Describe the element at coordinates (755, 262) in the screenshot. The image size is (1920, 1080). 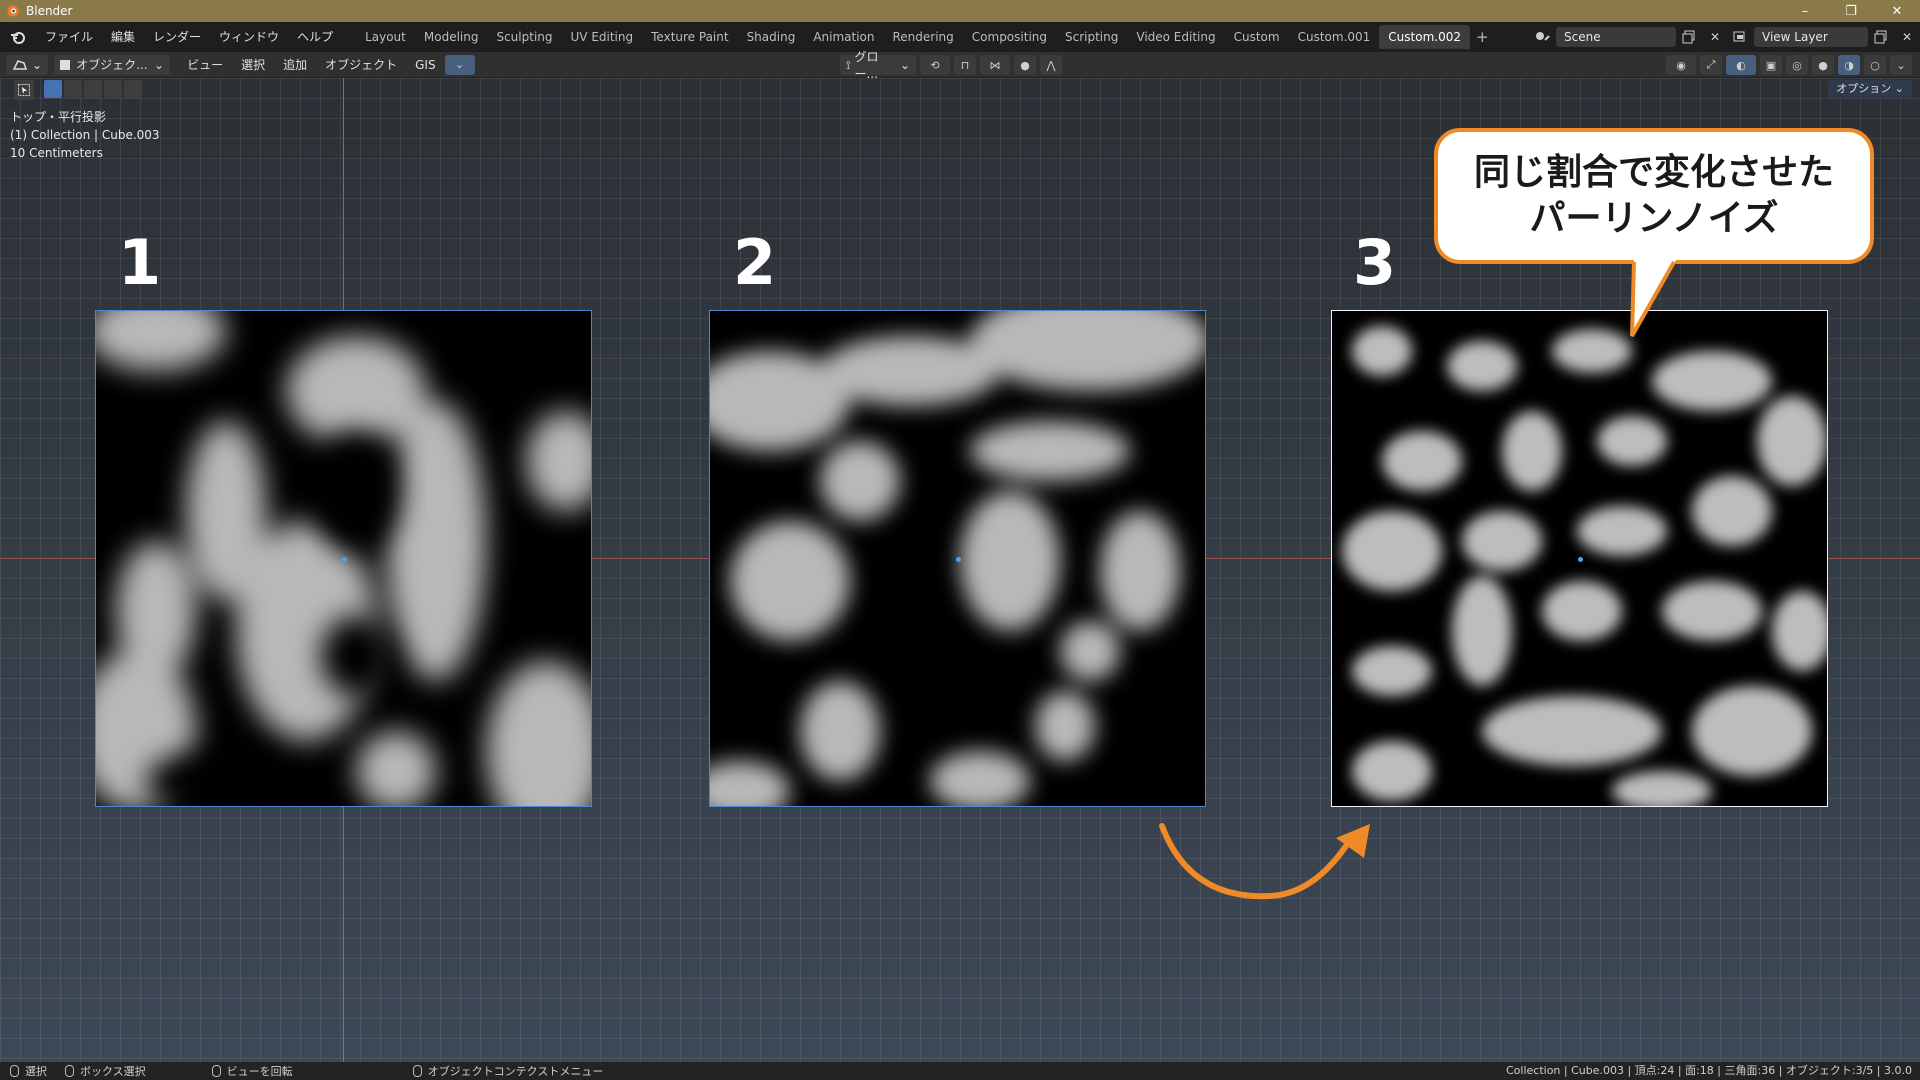
I see `panel-2-number: 2` at that location.